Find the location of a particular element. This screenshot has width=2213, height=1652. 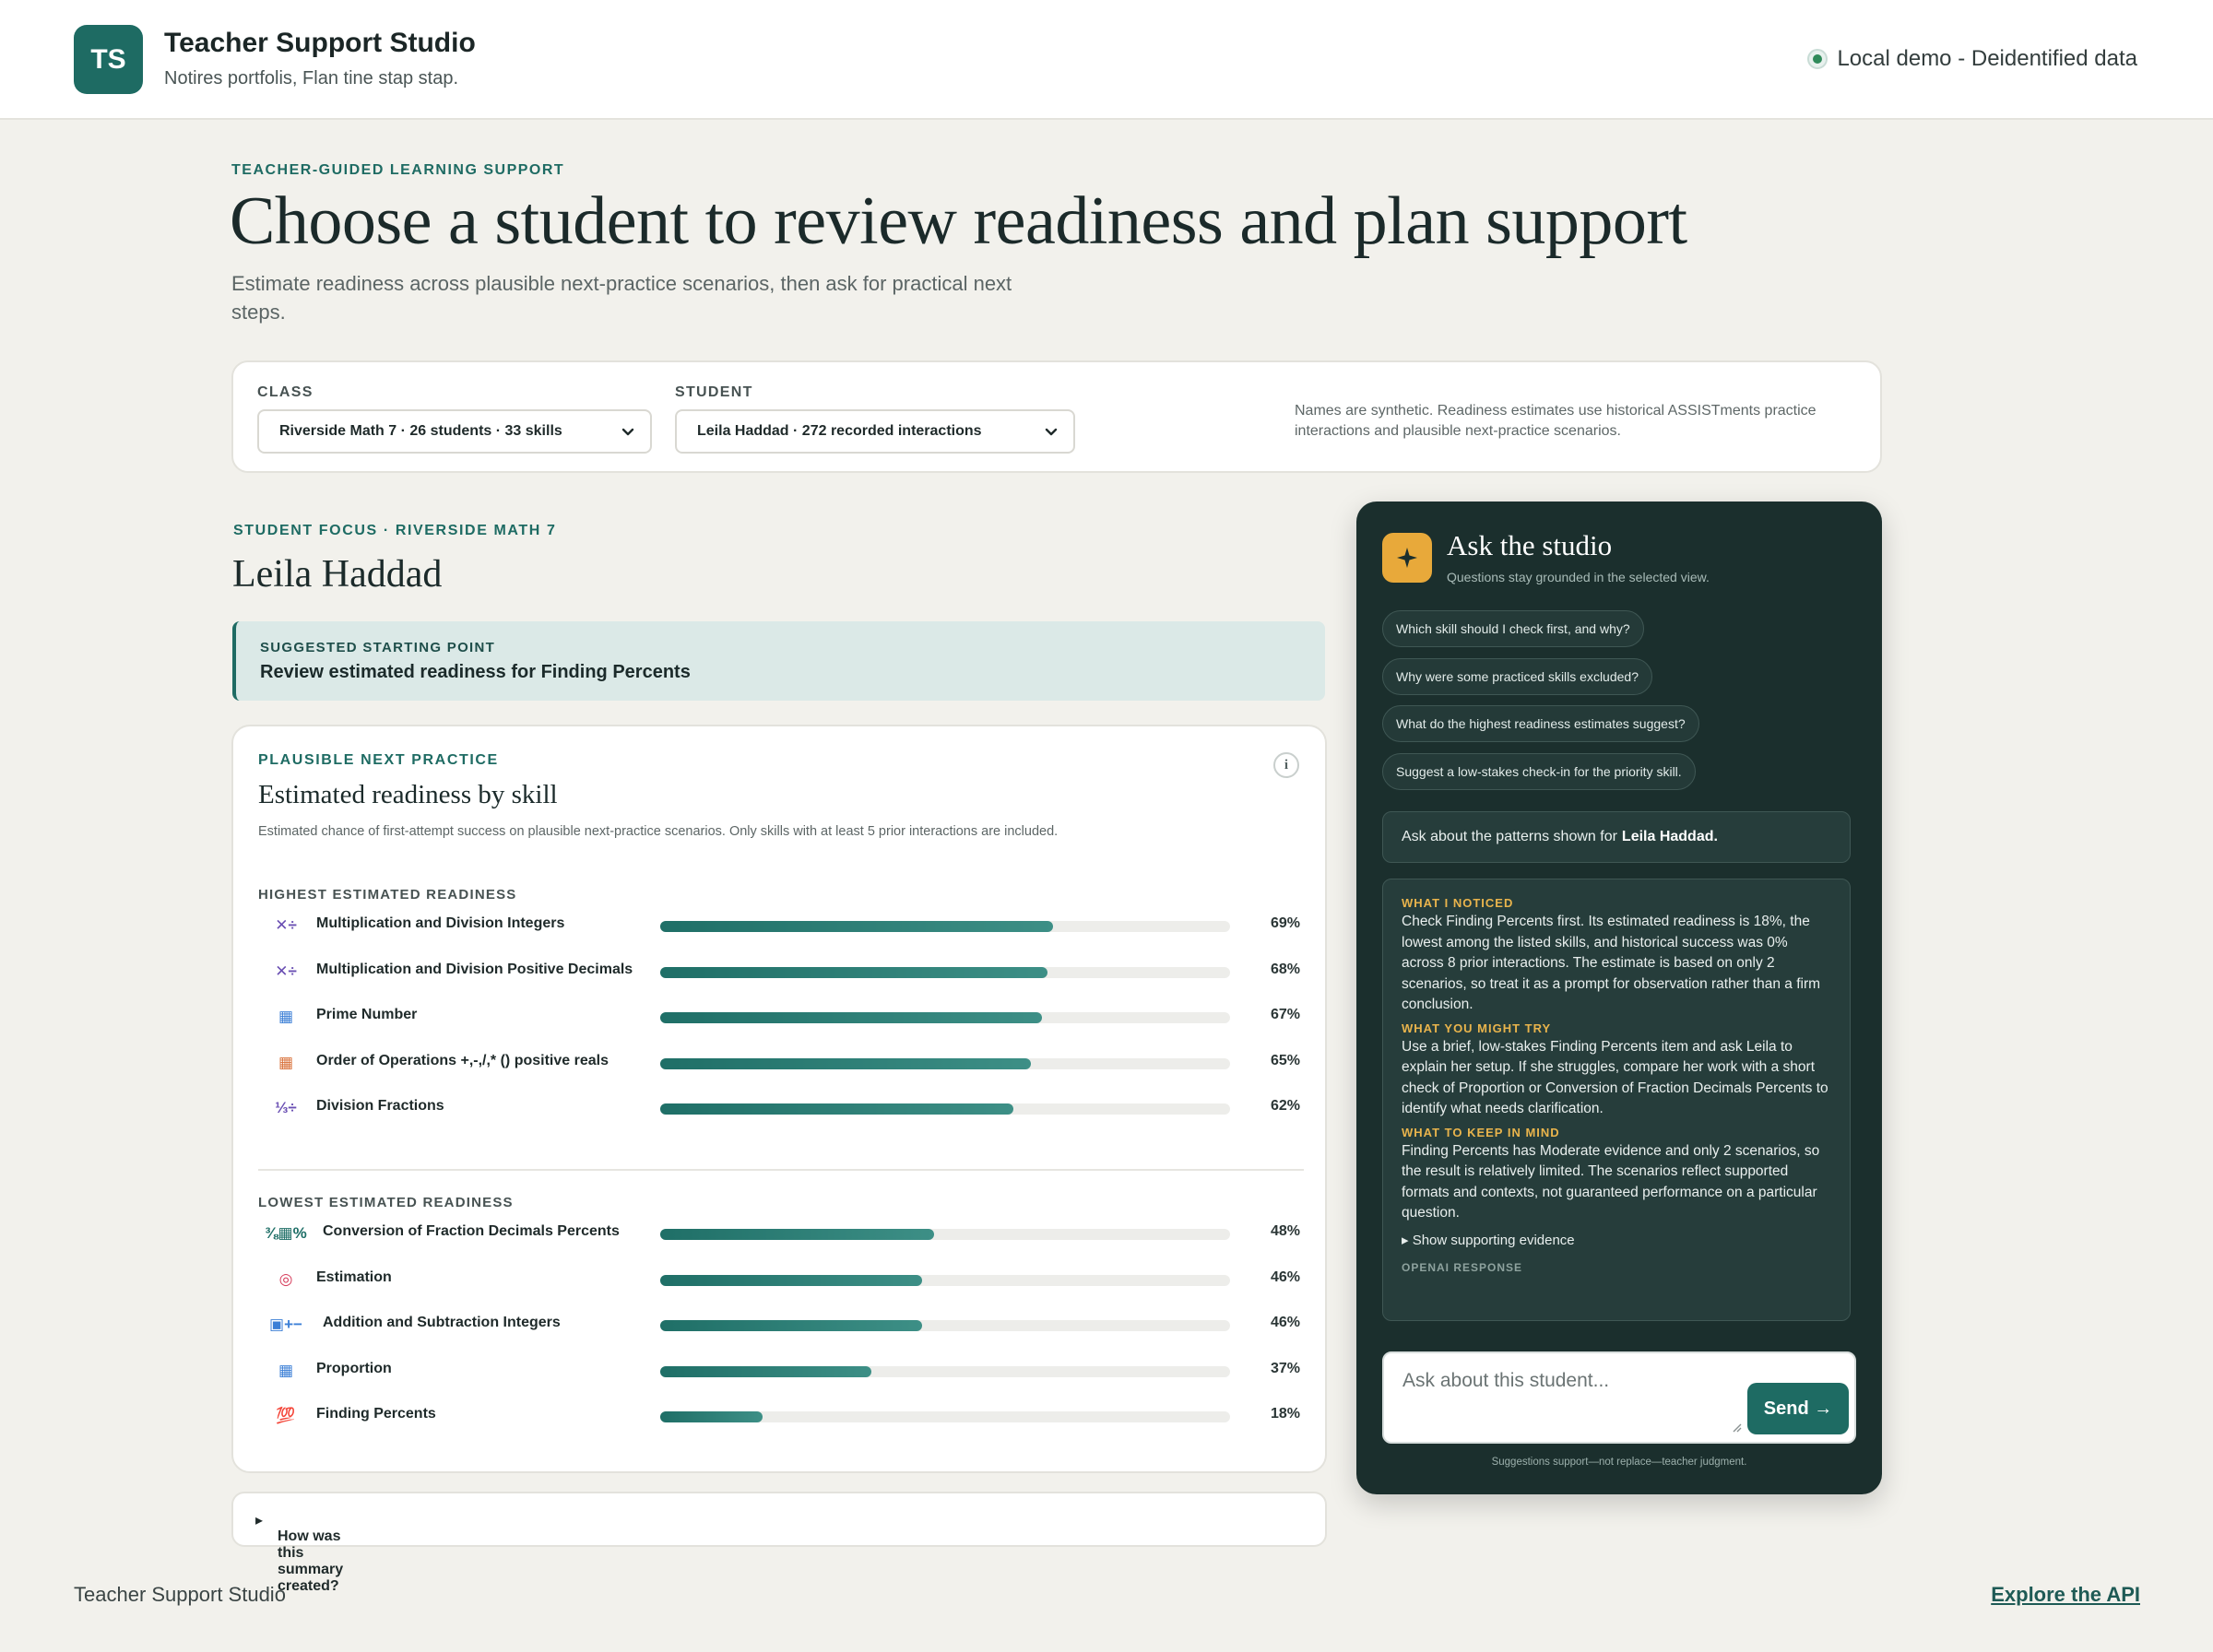

skill-row: ▦ Proportion 37% is located at coordinates (781, 1370).